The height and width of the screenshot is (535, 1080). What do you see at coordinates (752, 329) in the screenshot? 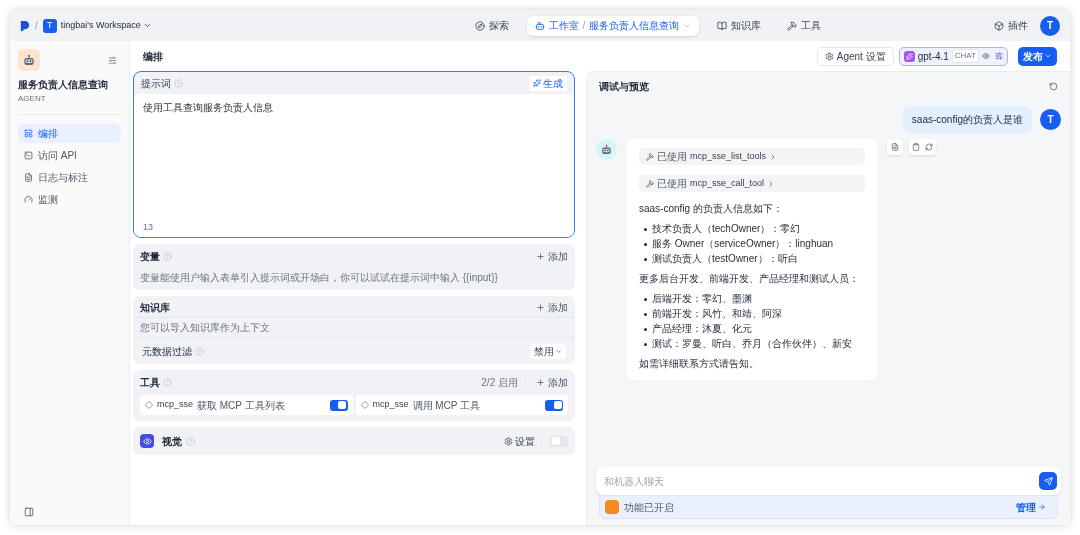
I see `answer-list-item: 产品经理：沐夏、化元` at bounding box center [752, 329].